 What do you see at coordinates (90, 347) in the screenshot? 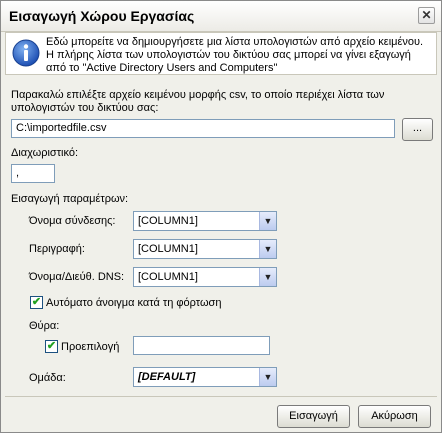
I see `port-default-label: Προεπιλογή` at bounding box center [90, 347].